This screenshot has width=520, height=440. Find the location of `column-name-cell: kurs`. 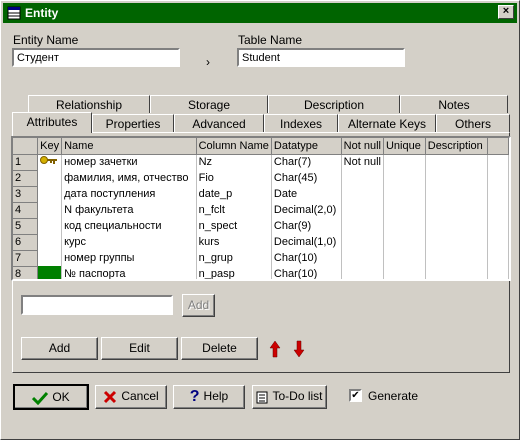

column-name-cell: kurs is located at coordinates (234, 242).